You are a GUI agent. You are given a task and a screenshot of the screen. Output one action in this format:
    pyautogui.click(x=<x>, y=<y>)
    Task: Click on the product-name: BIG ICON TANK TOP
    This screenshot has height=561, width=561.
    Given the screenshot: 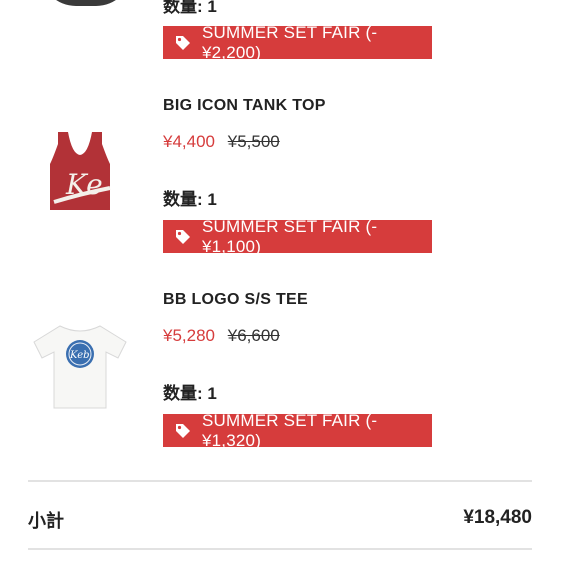 What is the action you would take?
    pyautogui.click(x=244, y=106)
    